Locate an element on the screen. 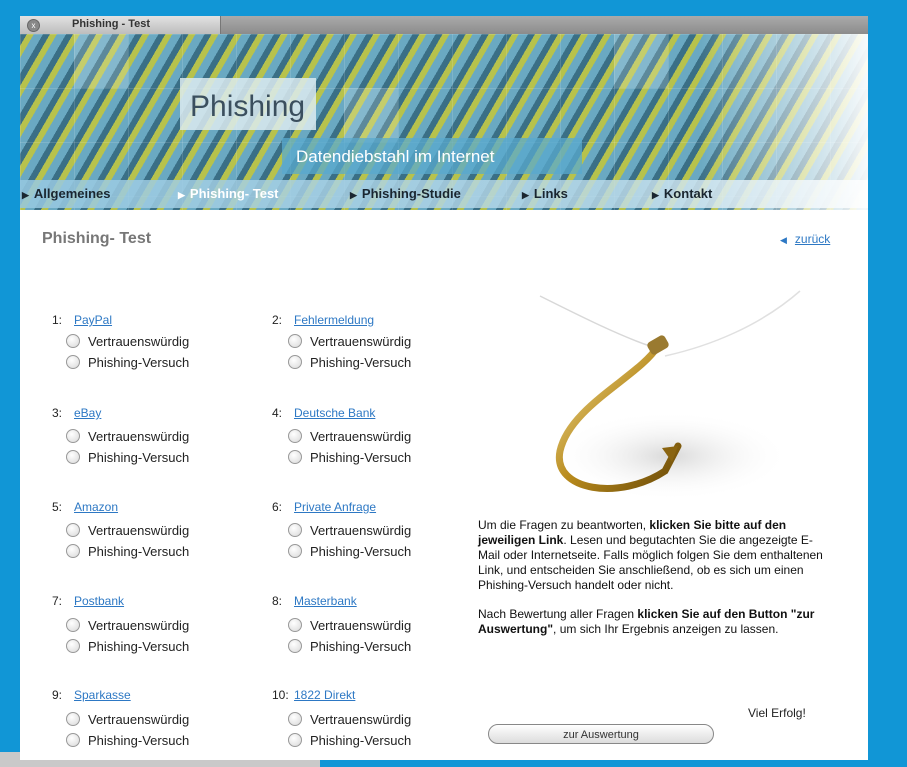  nav-item-phishing-test: ▶ Phishing- Test is located at coordinates (228, 193).